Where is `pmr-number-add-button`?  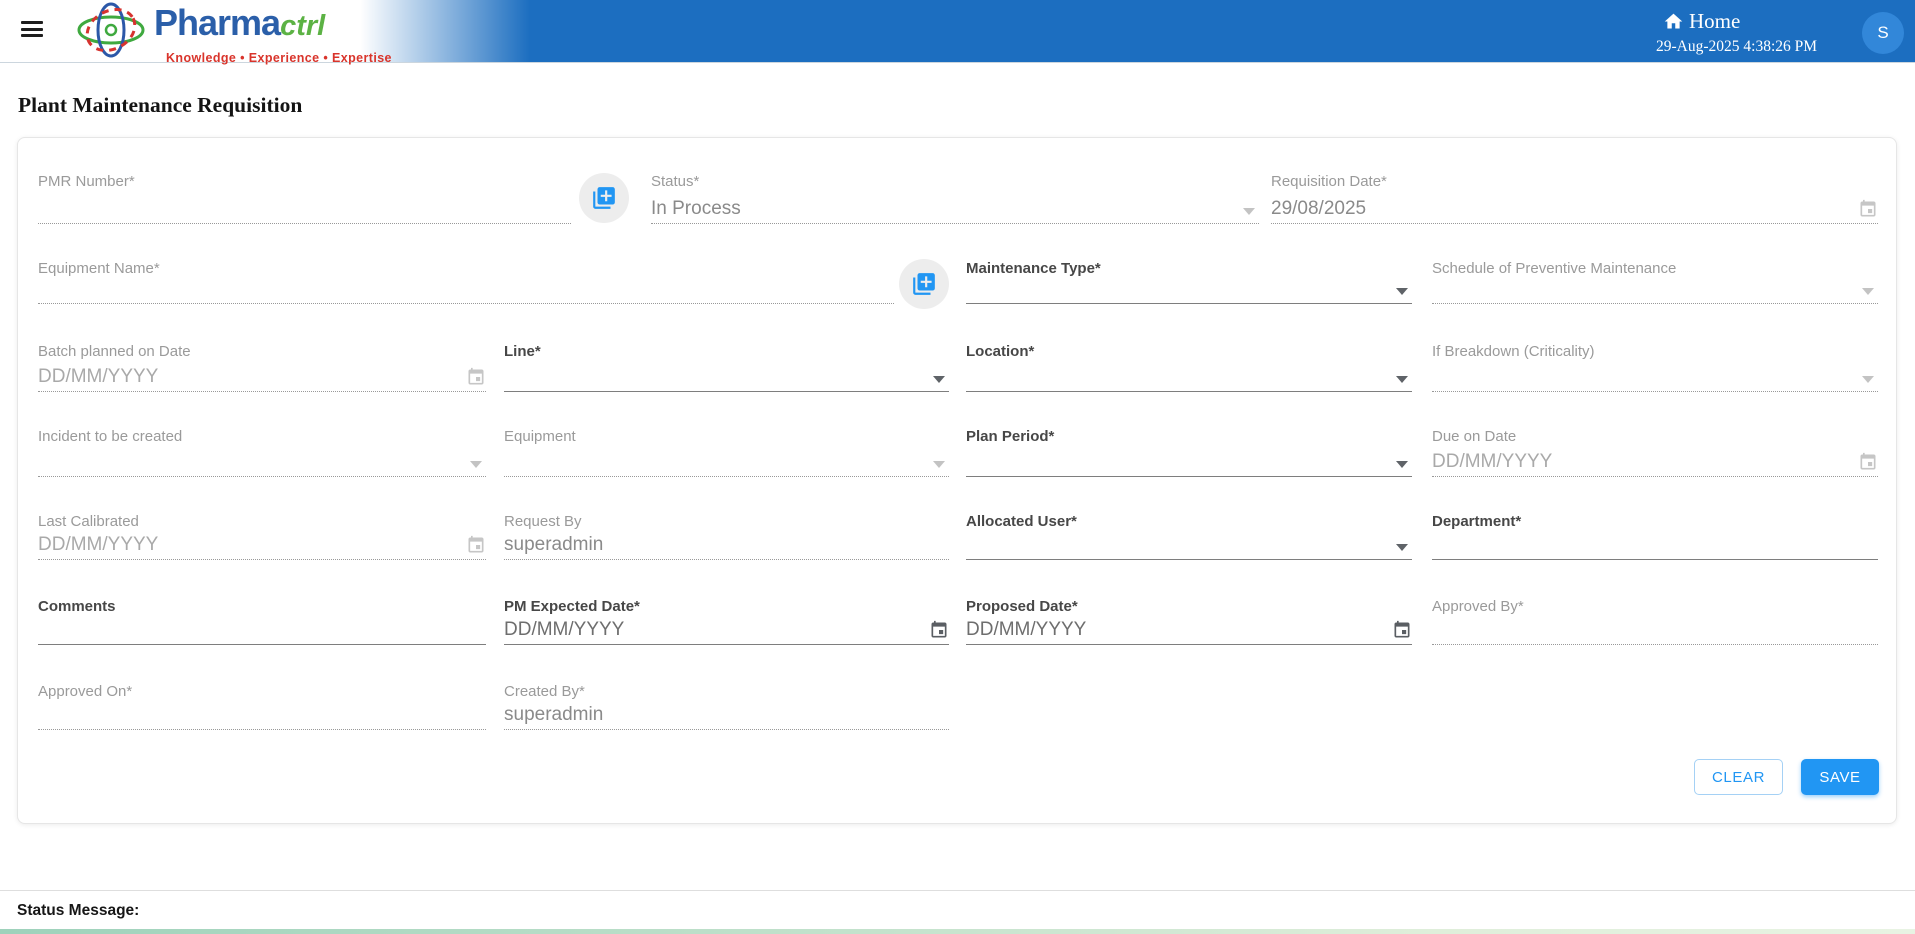 pmr-number-add-button is located at coordinates (604, 198).